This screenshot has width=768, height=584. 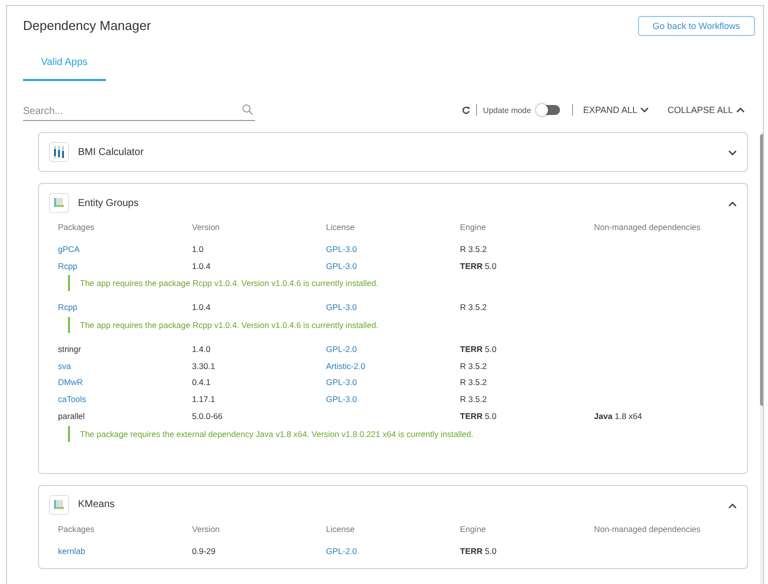 I want to click on package-name: parallel, so click(x=72, y=416).